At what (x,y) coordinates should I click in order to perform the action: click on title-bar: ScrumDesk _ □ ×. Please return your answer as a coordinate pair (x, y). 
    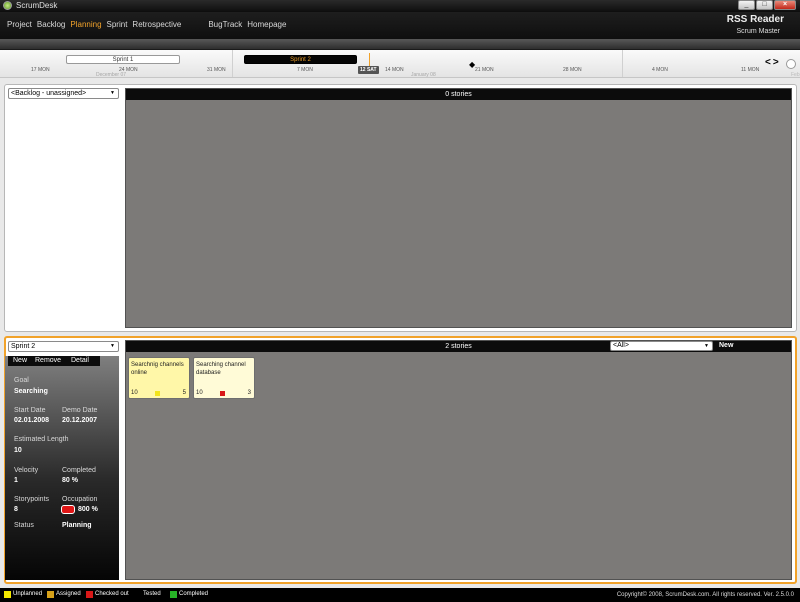
    Looking at the image, I should click on (400, 6).